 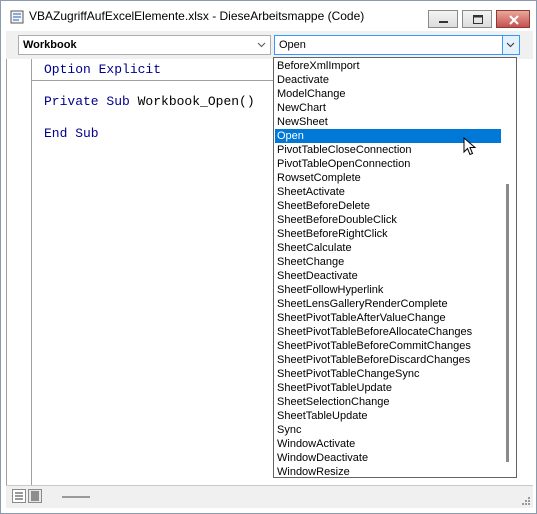 What do you see at coordinates (388, 416) in the screenshot?
I see `dropdown-item: SheetTableUpdate` at bounding box center [388, 416].